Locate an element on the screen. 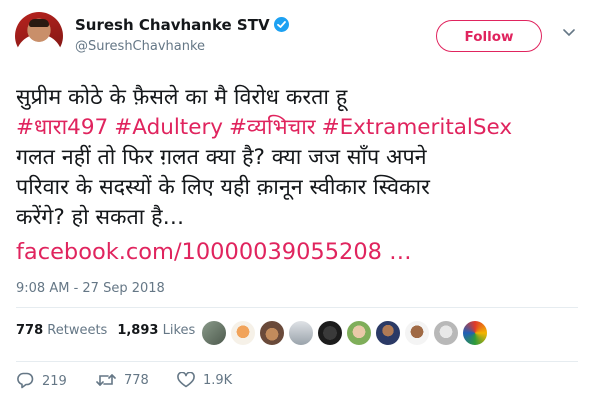 The image size is (594, 409). likes-stat: 1,893 Likes is located at coordinates (156, 330).